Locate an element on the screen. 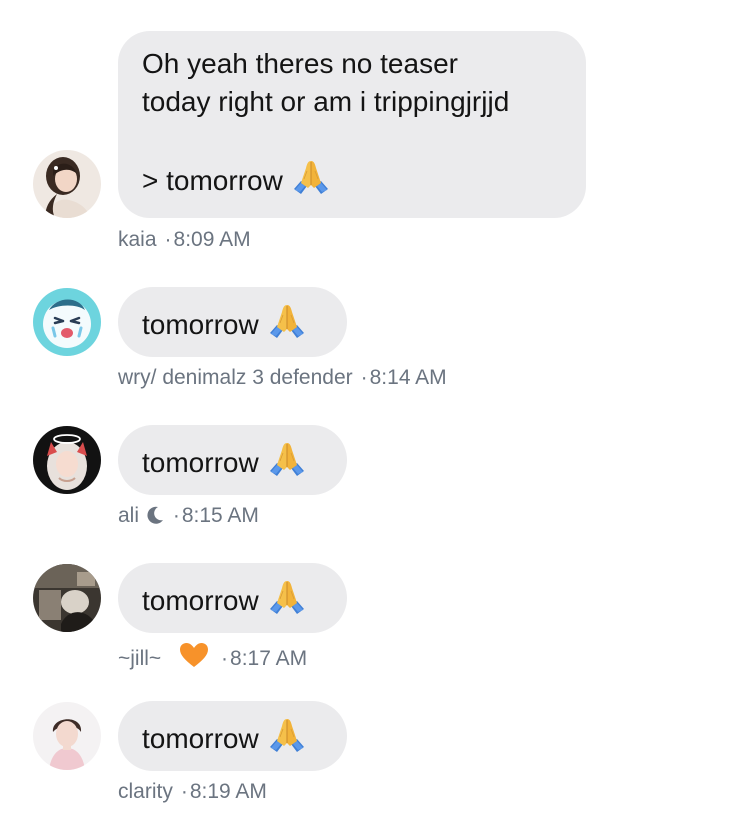  timestamp: 8:17 AM is located at coordinates (269, 658).